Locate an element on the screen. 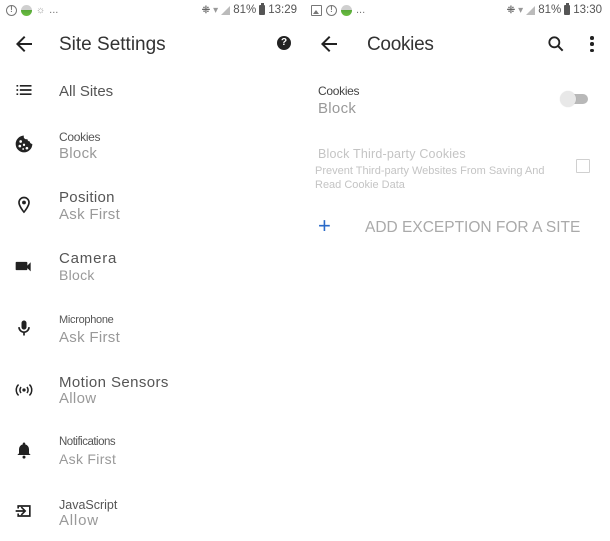 The width and height of the screenshot is (610, 541). more-options-button is located at coordinates (592, 44).